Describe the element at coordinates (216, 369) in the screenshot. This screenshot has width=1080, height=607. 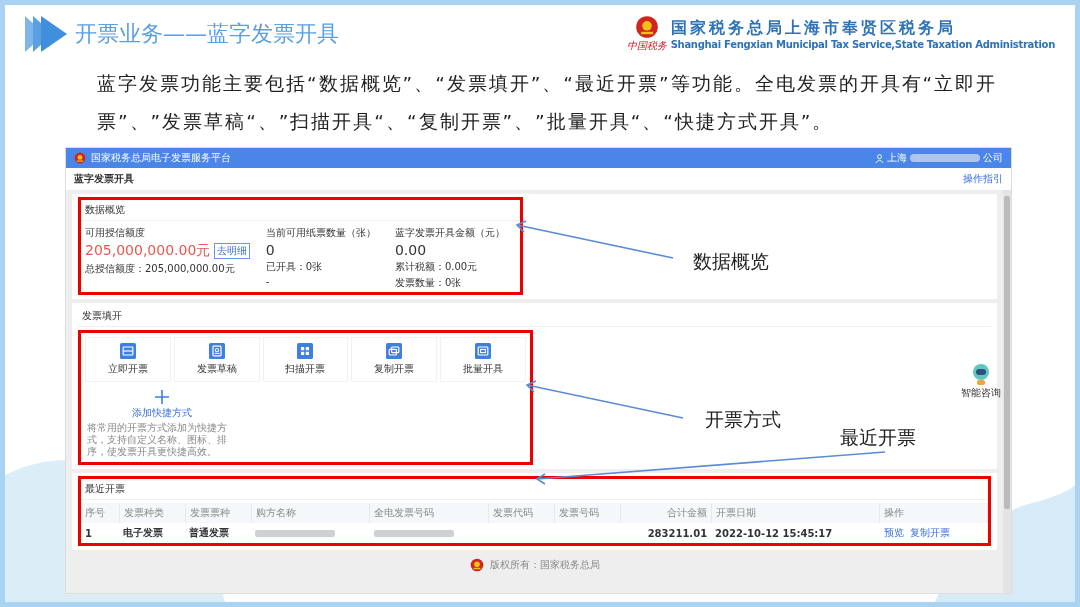
I see `method-label: 发票草稿` at that location.